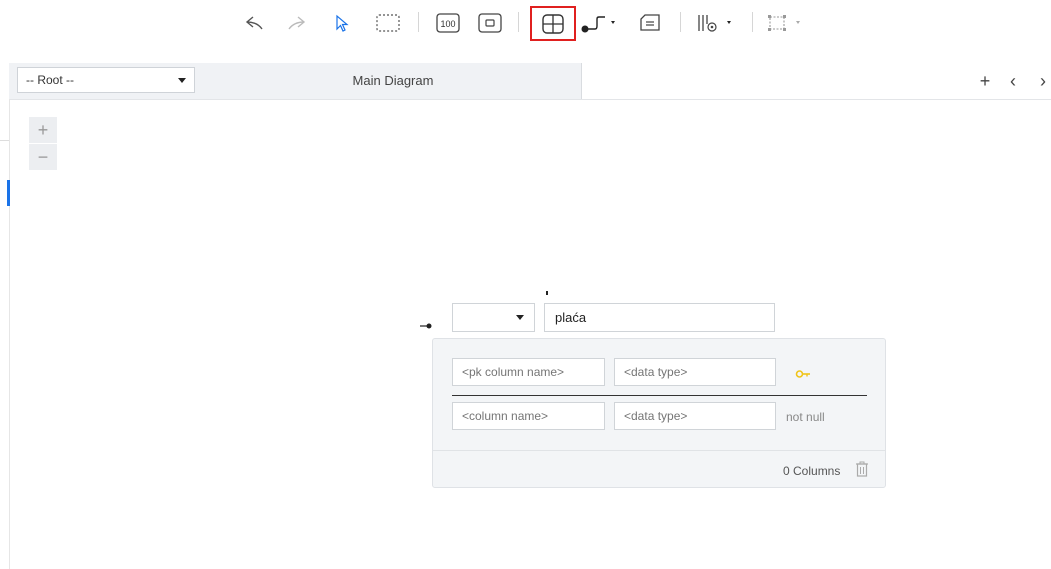  I want to click on left-panel-divider, so click(4, 140).